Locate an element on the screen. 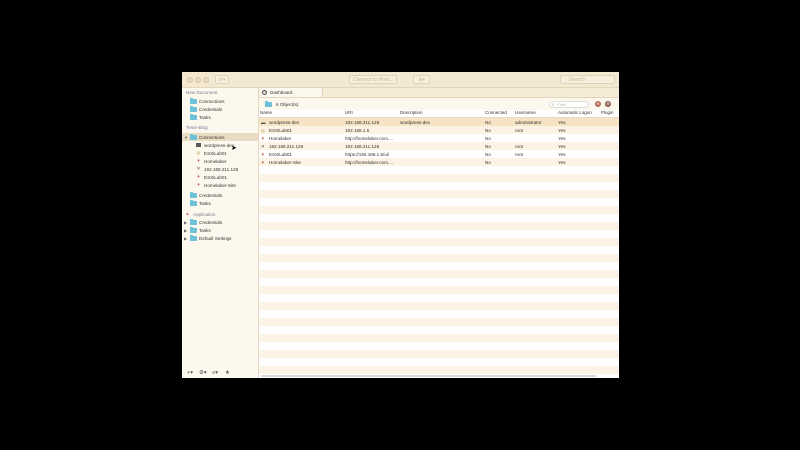  column-header-automatic-logon: Automatic Logon is located at coordinates (575, 113).